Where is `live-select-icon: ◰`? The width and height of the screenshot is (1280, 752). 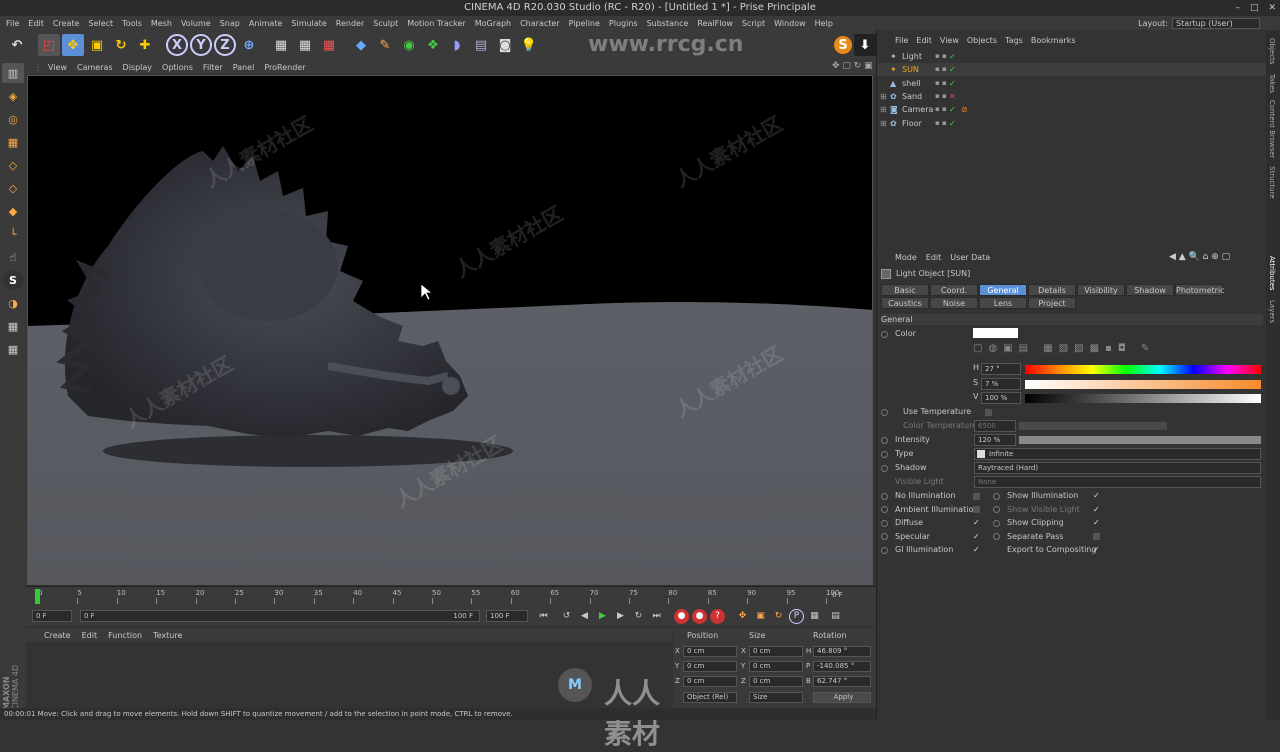 live-select-icon: ◰ is located at coordinates (49, 45).